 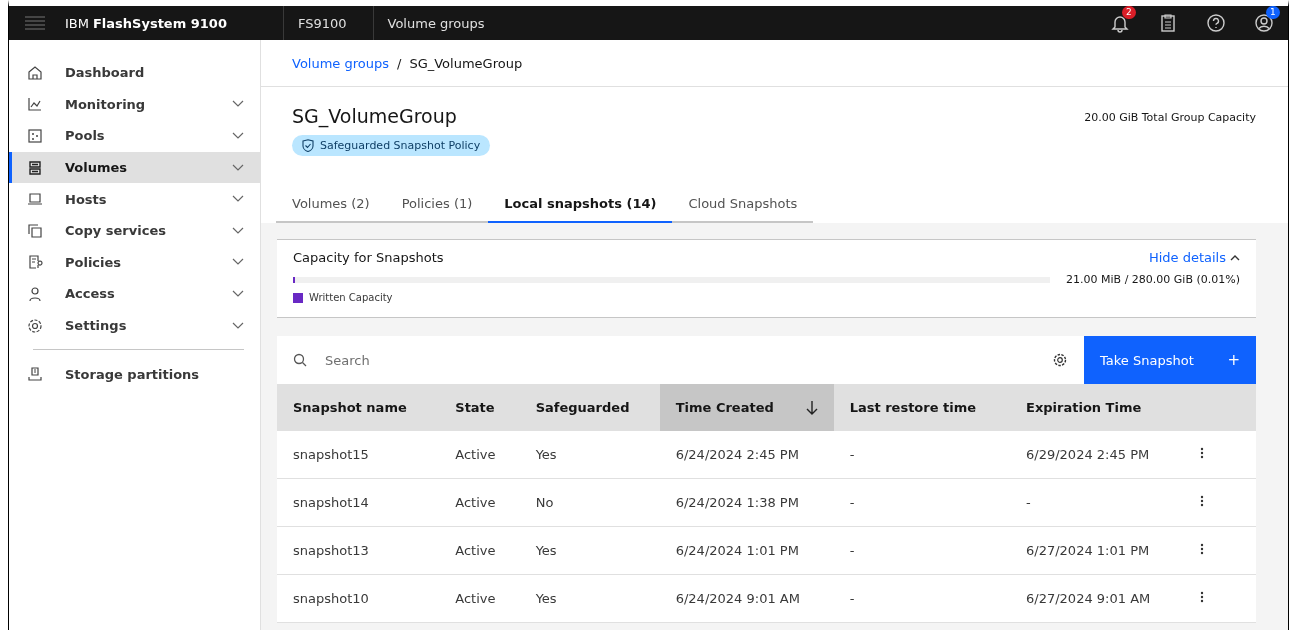 I want to click on settings-icon, so click(x=1060, y=360).